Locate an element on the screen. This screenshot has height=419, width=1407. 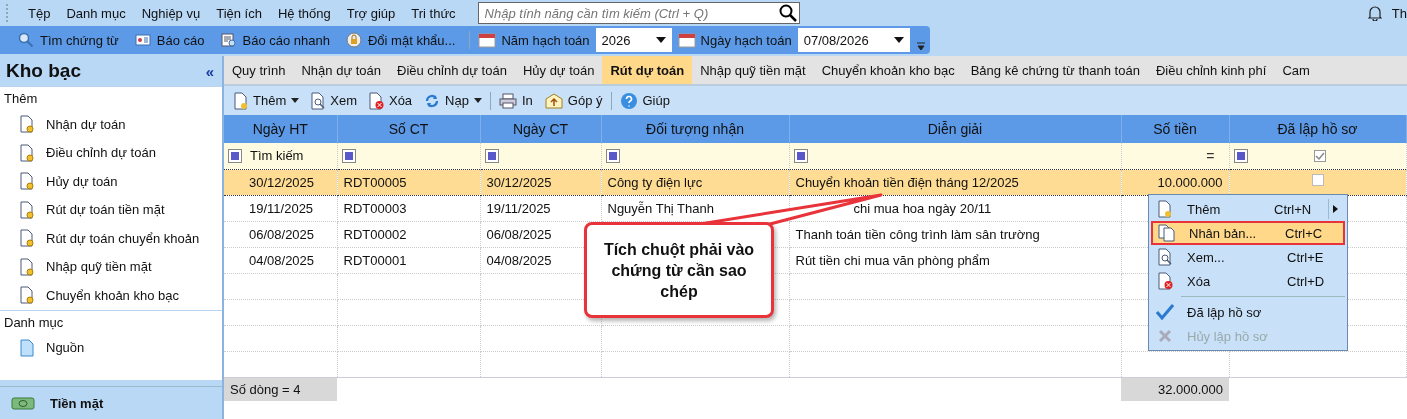
magnifier-icon is located at coordinates (26, 40).